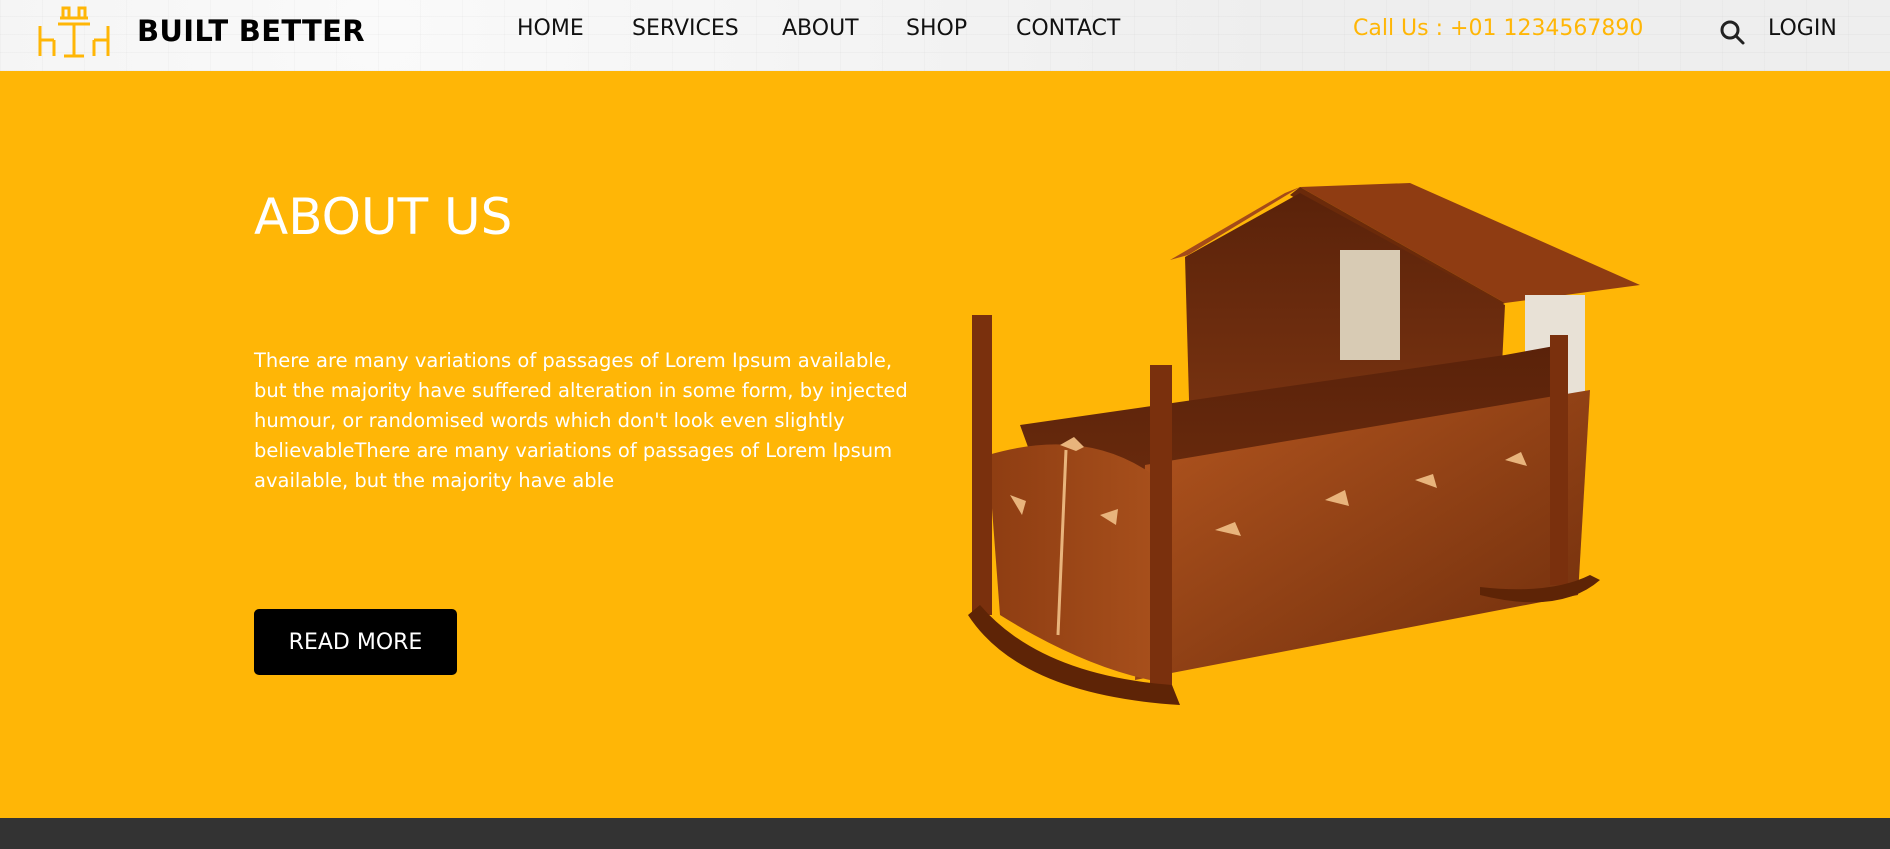  What do you see at coordinates (550, 28) in the screenshot?
I see `nav-home: HOME` at bounding box center [550, 28].